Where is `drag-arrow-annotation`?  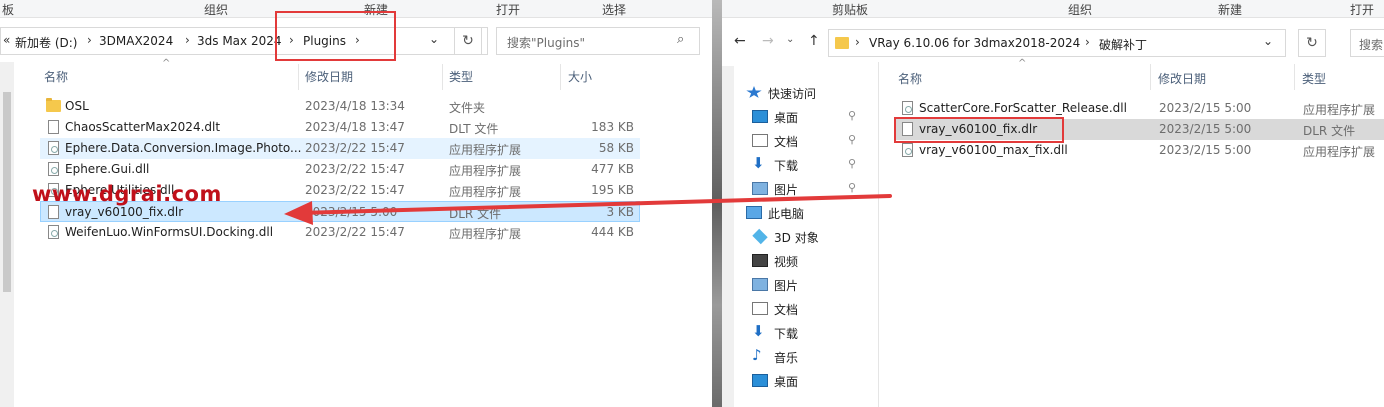
drag-arrow-annotation is located at coordinates (588, 209).